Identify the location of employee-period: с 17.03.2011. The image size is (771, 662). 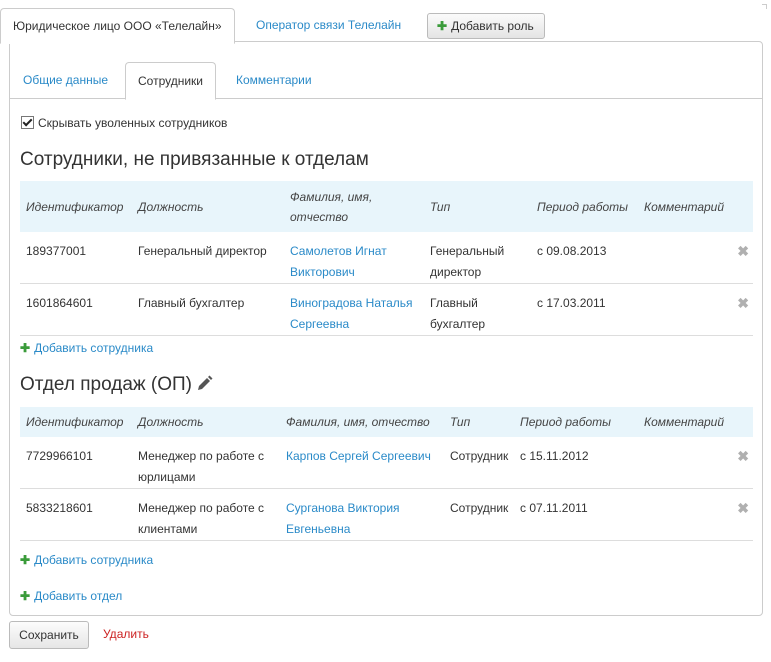
(584, 309).